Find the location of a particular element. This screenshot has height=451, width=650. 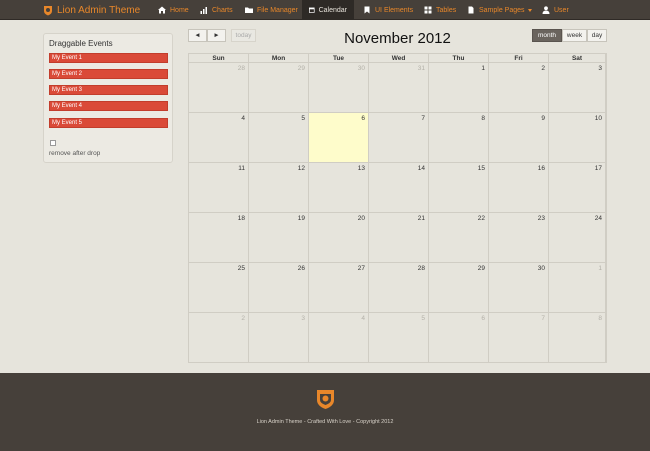

calendar-day-cell-other-month: 1 is located at coordinates (577, 288).